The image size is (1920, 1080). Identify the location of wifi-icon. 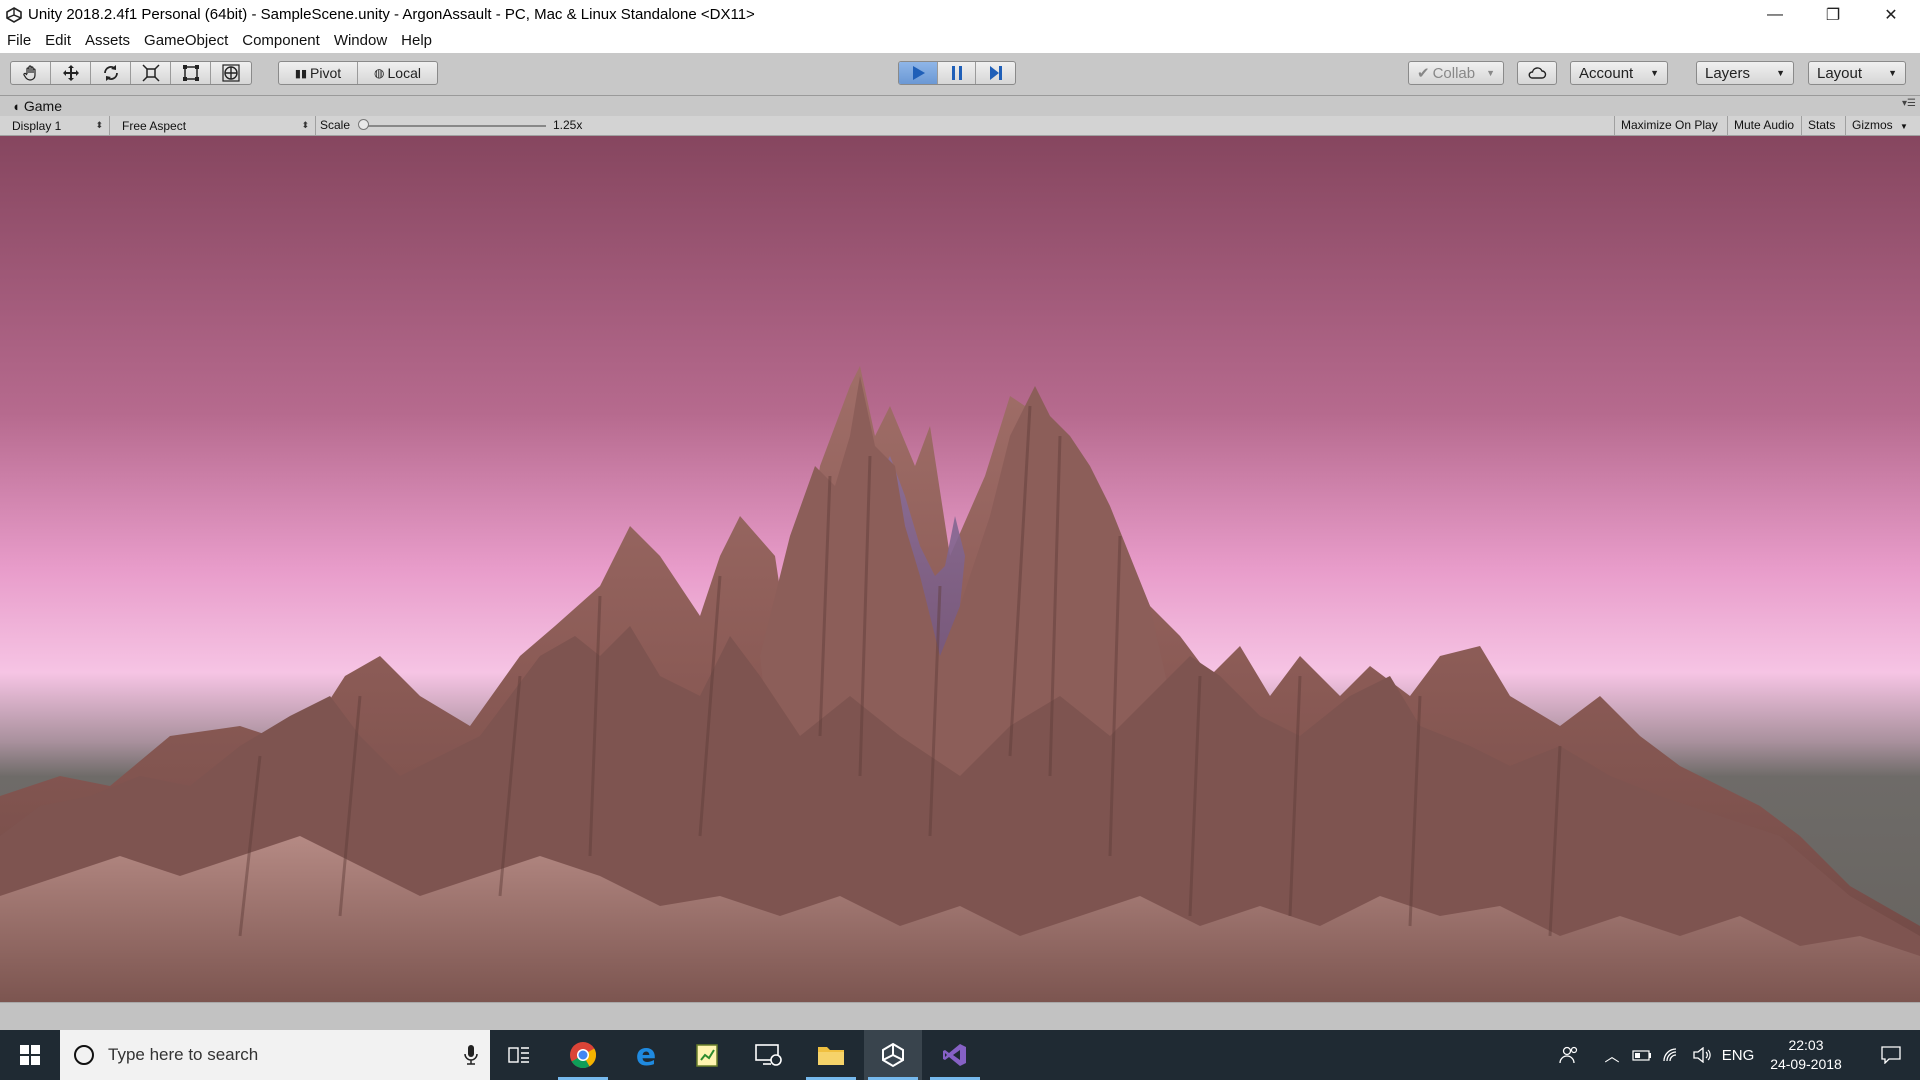
(1670, 1055).